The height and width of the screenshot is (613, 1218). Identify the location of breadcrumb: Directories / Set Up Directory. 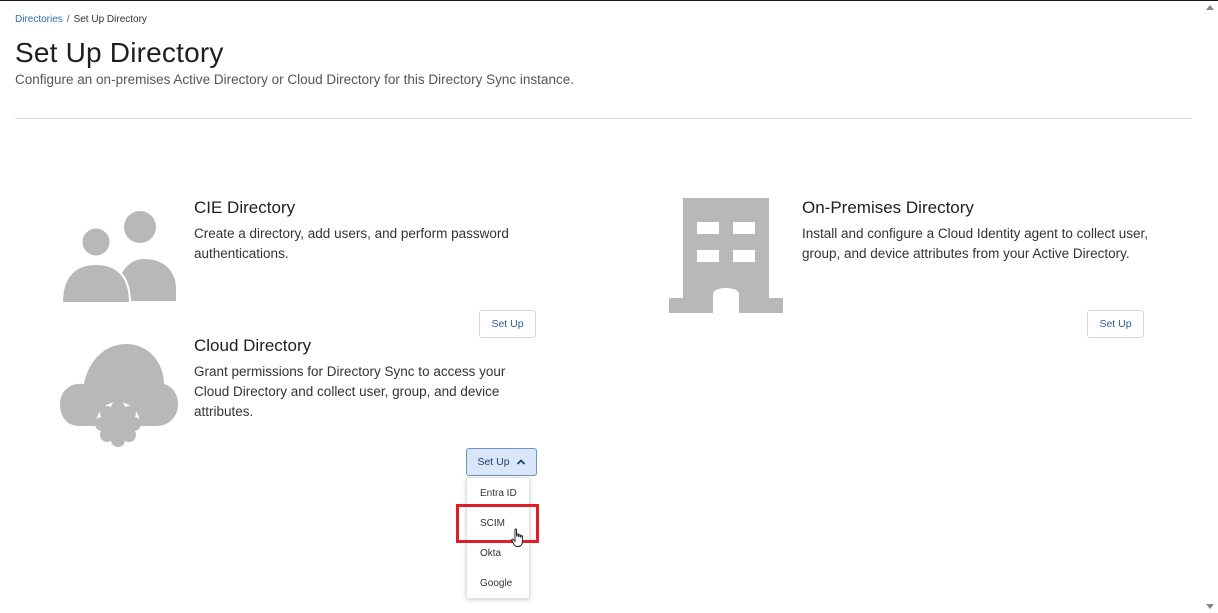
(81, 19).